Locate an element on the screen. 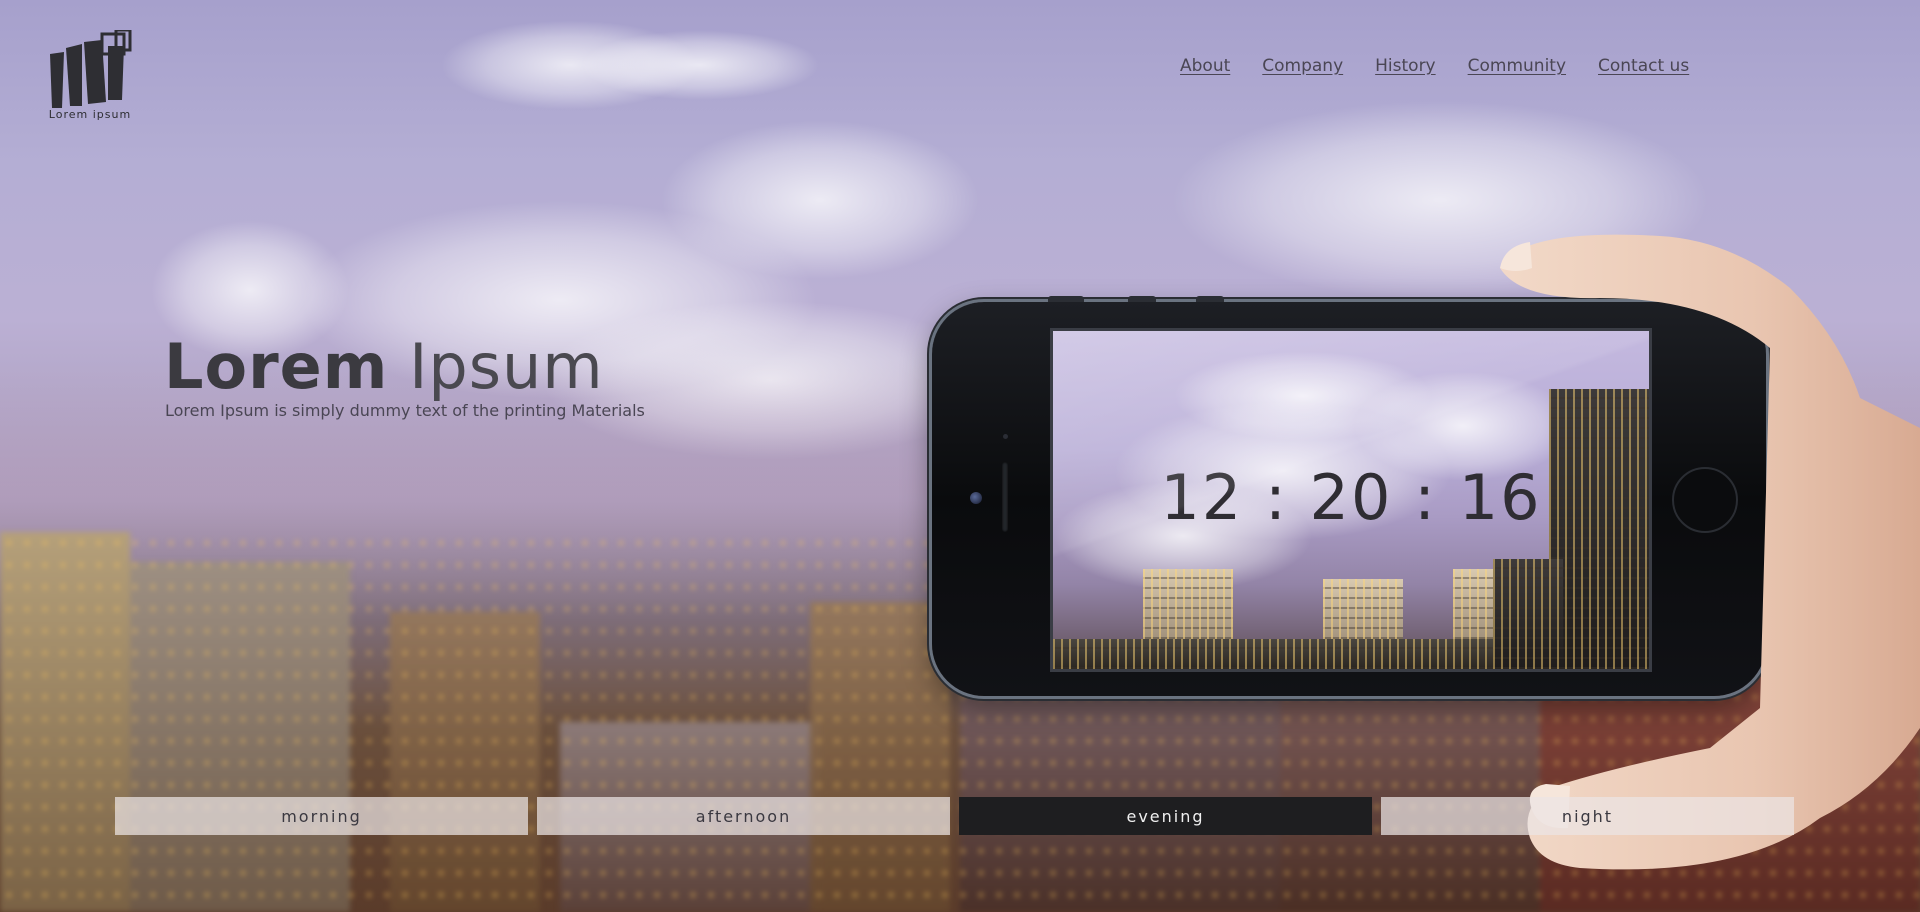  phone-sensor is located at coordinates (1005, 436).